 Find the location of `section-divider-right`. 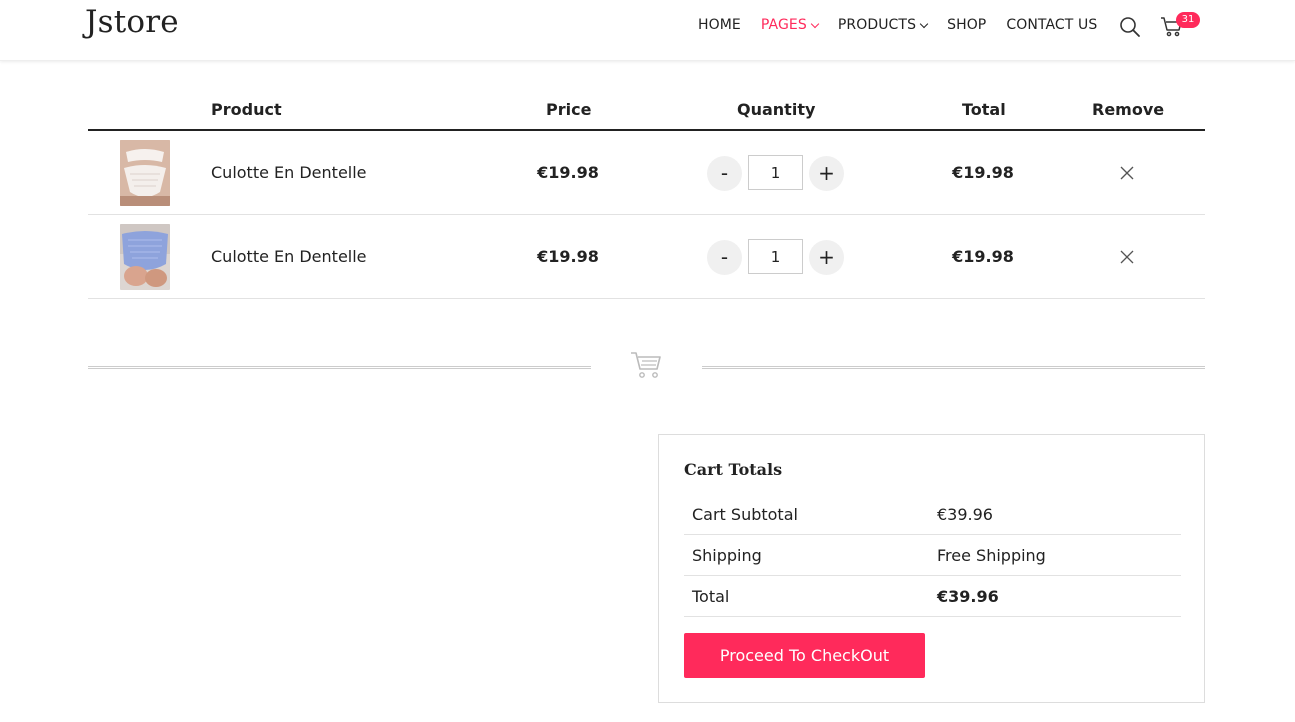

section-divider-right is located at coordinates (953, 367).